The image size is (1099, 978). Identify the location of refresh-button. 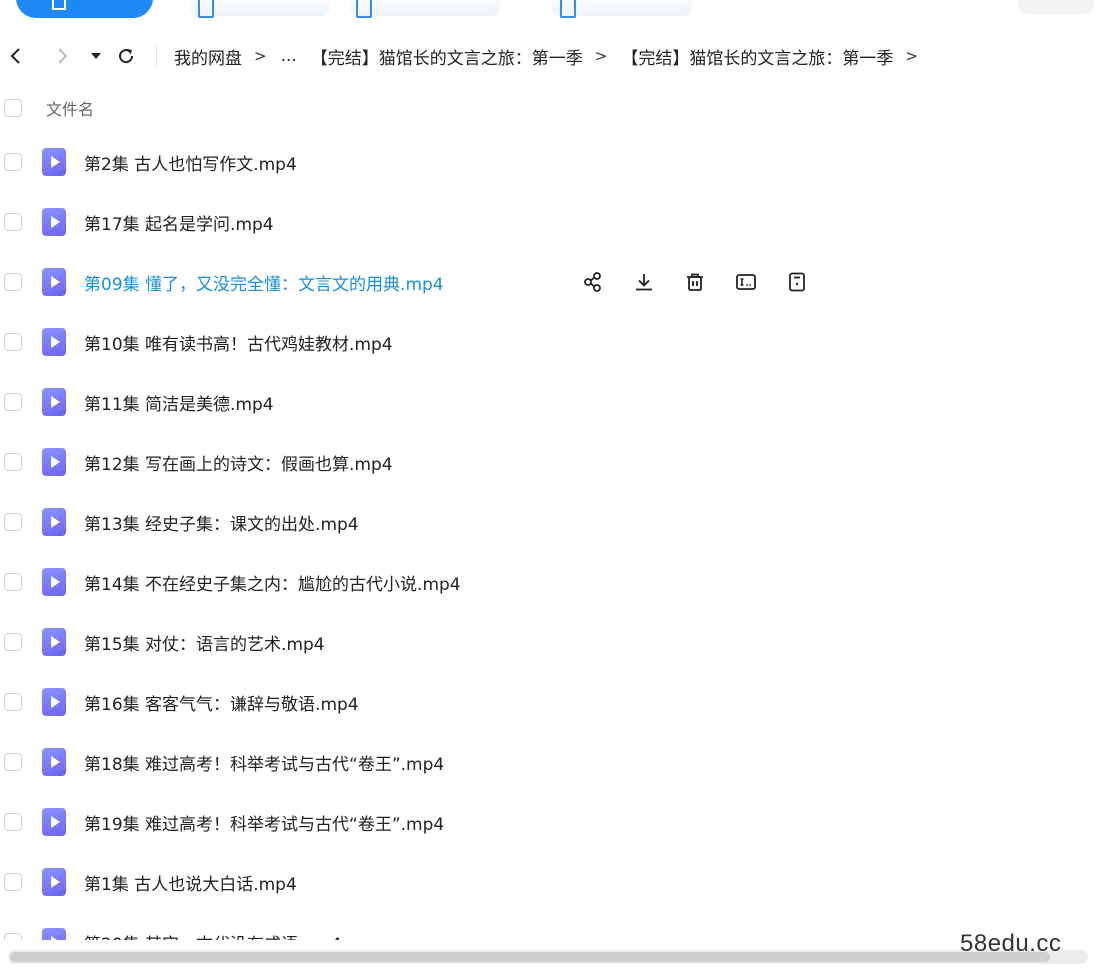
(126, 56).